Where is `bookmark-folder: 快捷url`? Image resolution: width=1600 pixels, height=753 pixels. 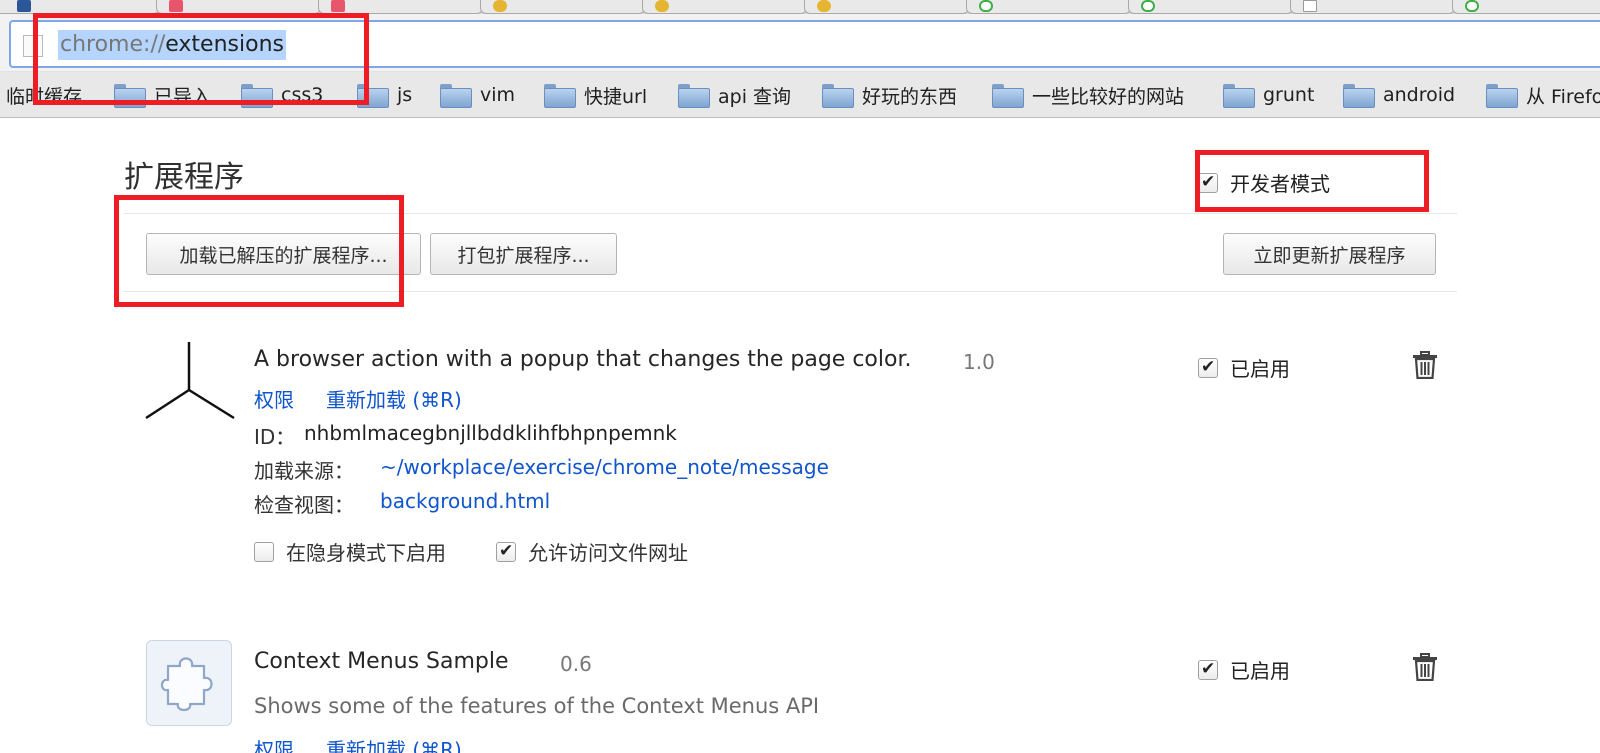 bookmark-folder: 快捷url is located at coordinates (595, 95).